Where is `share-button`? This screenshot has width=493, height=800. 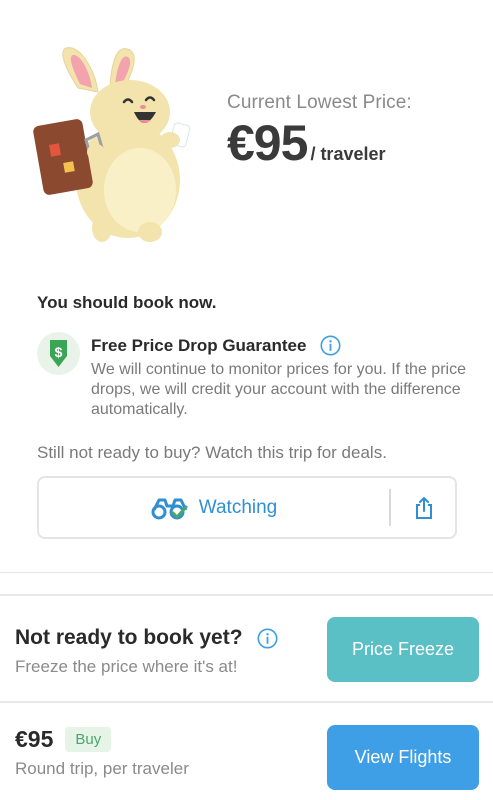
share-button is located at coordinates (424, 507).